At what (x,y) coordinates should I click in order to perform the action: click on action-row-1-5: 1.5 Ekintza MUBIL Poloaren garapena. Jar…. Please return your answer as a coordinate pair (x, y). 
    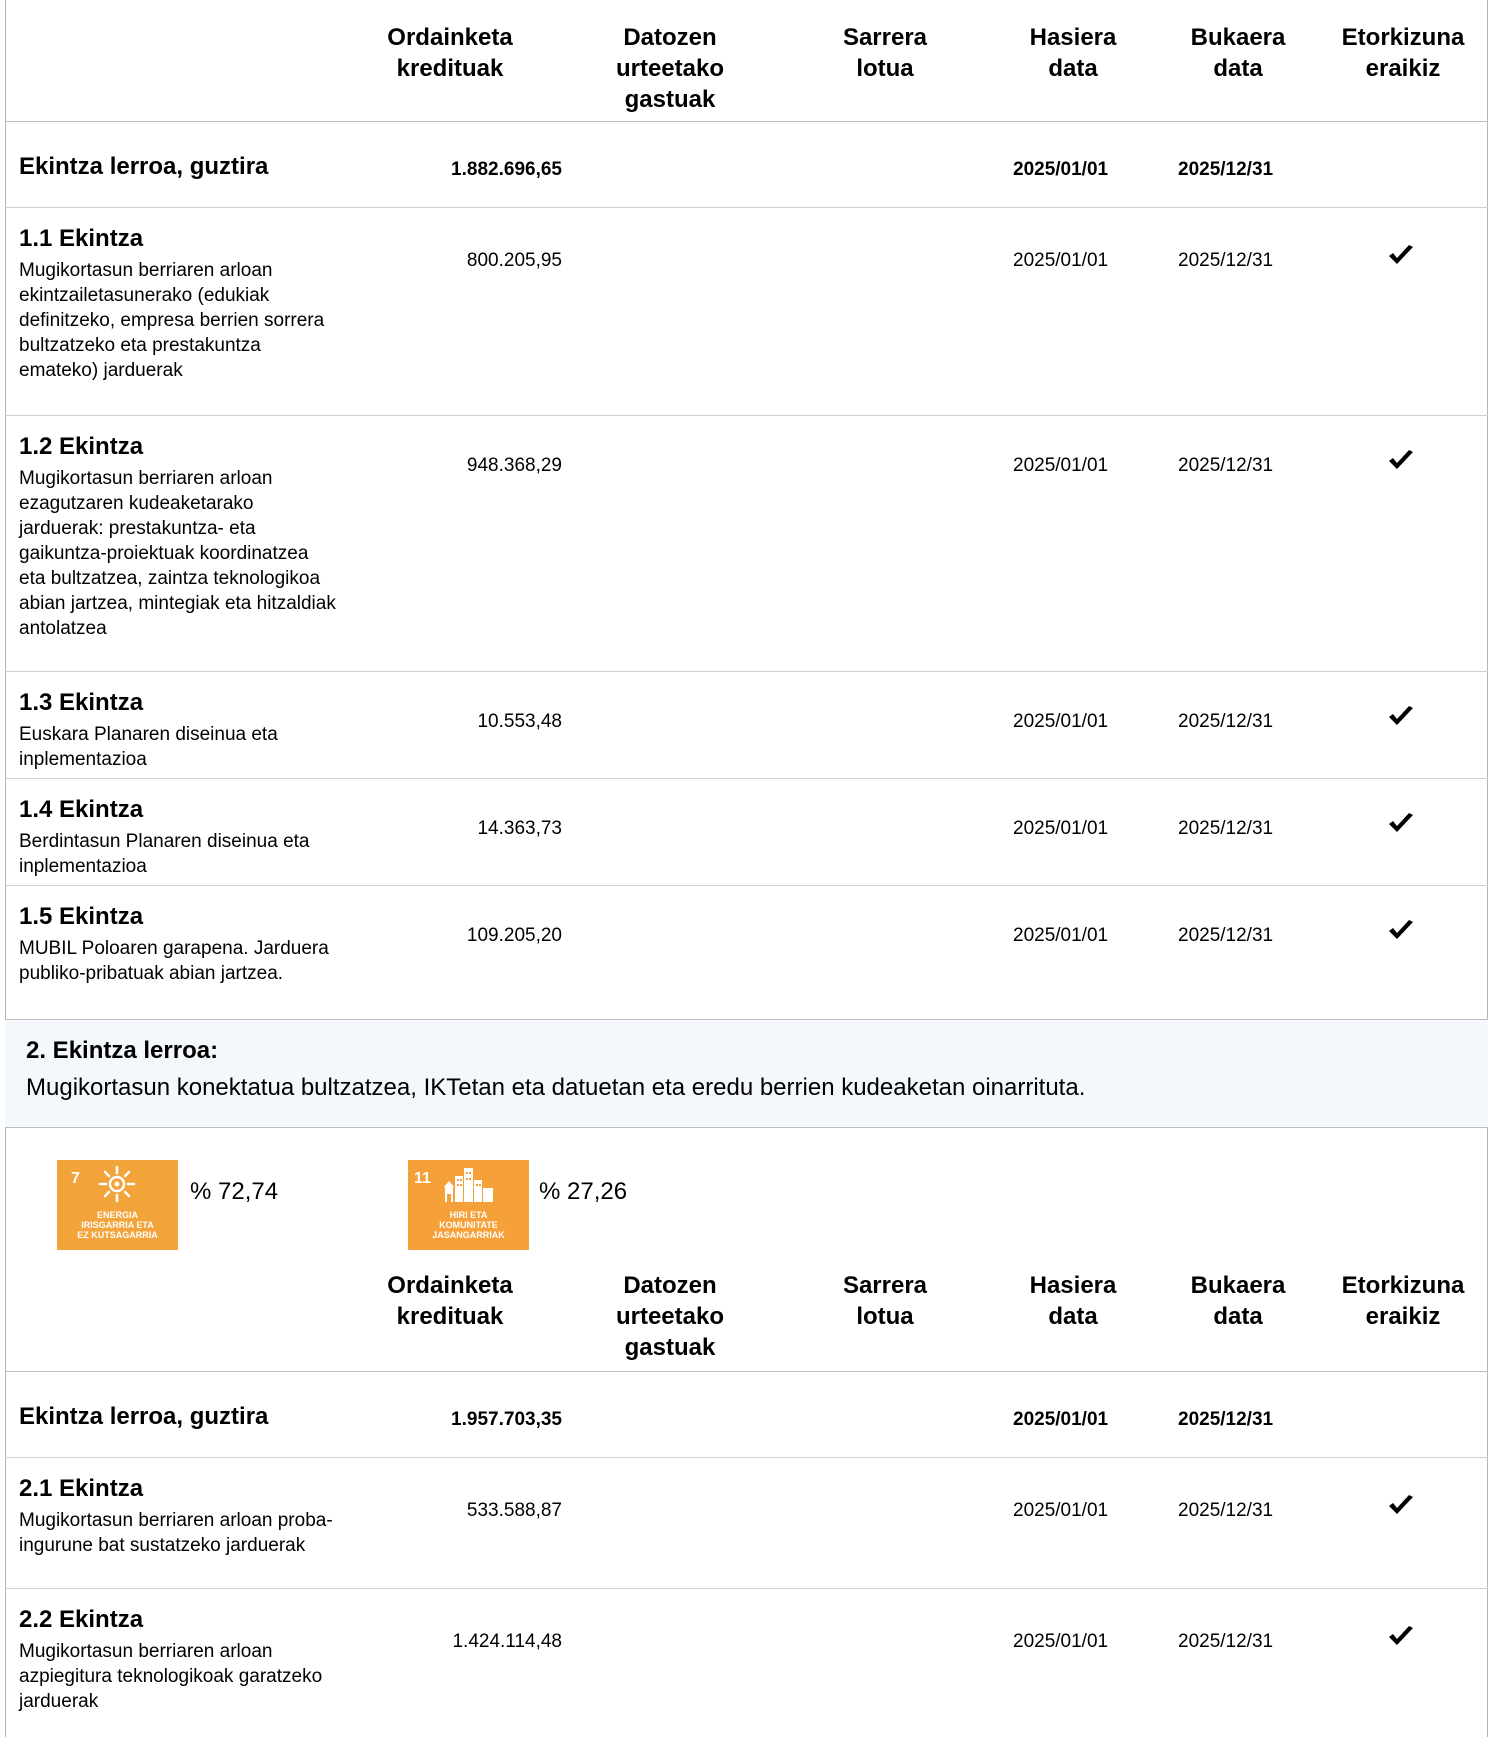
    Looking at the image, I should click on (746, 952).